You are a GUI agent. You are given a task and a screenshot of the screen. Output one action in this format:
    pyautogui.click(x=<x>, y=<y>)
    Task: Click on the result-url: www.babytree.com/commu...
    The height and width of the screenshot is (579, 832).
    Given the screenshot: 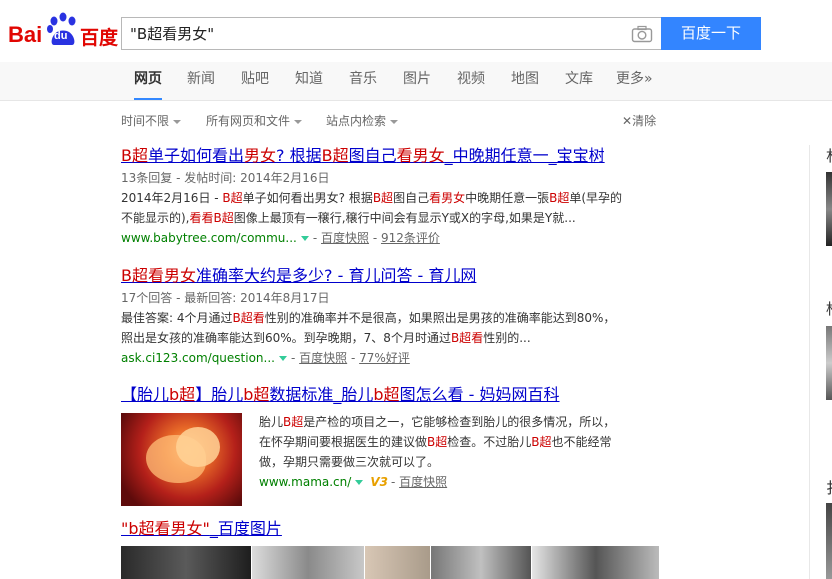 What is the action you would take?
    pyautogui.click(x=209, y=238)
    